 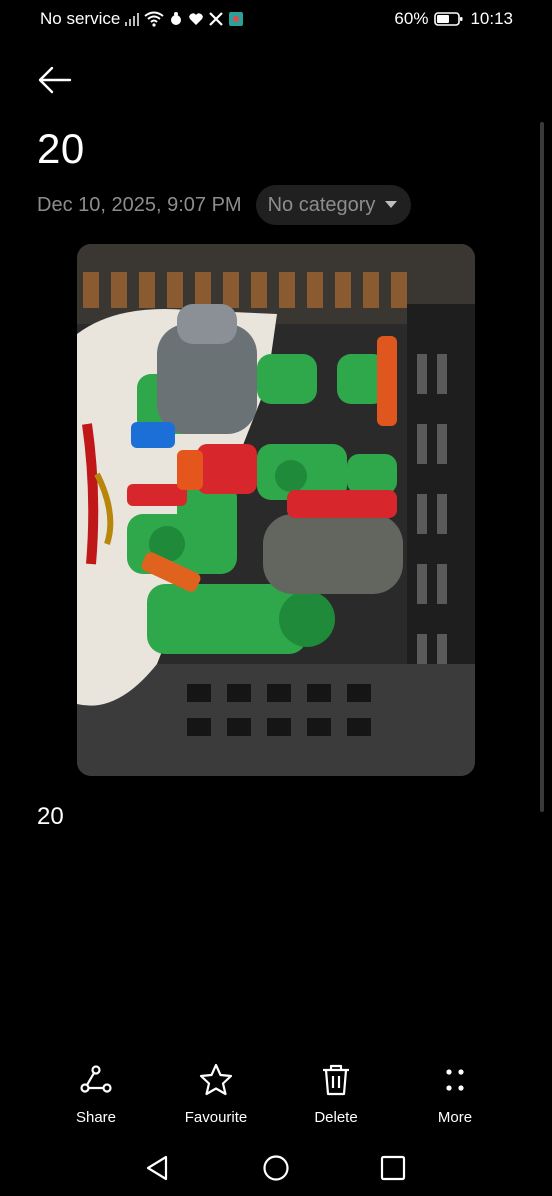 What do you see at coordinates (216, 19) in the screenshot?
I see `x-icon` at bounding box center [216, 19].